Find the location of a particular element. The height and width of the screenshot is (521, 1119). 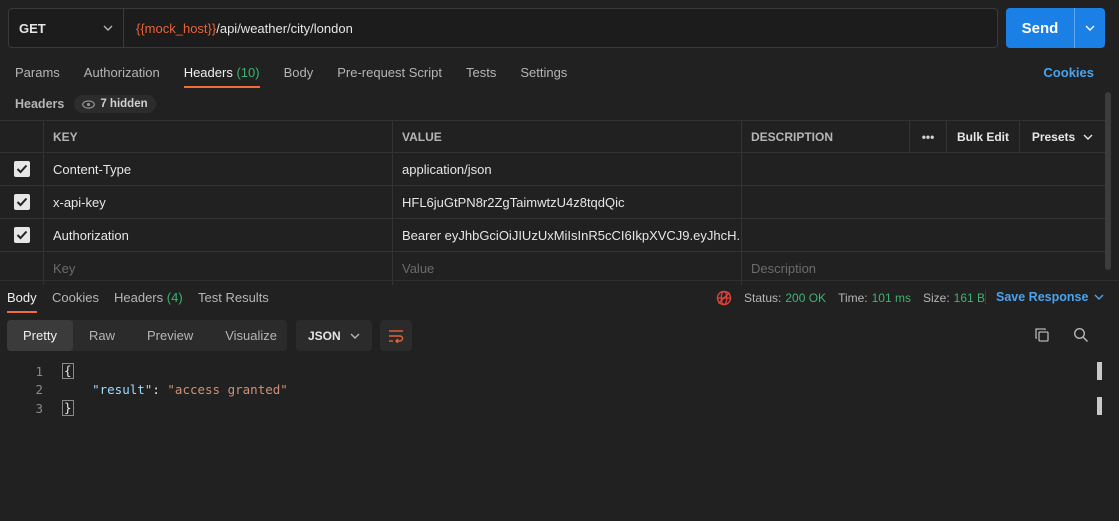

json-colon: : is located at coordinates (160, 390).